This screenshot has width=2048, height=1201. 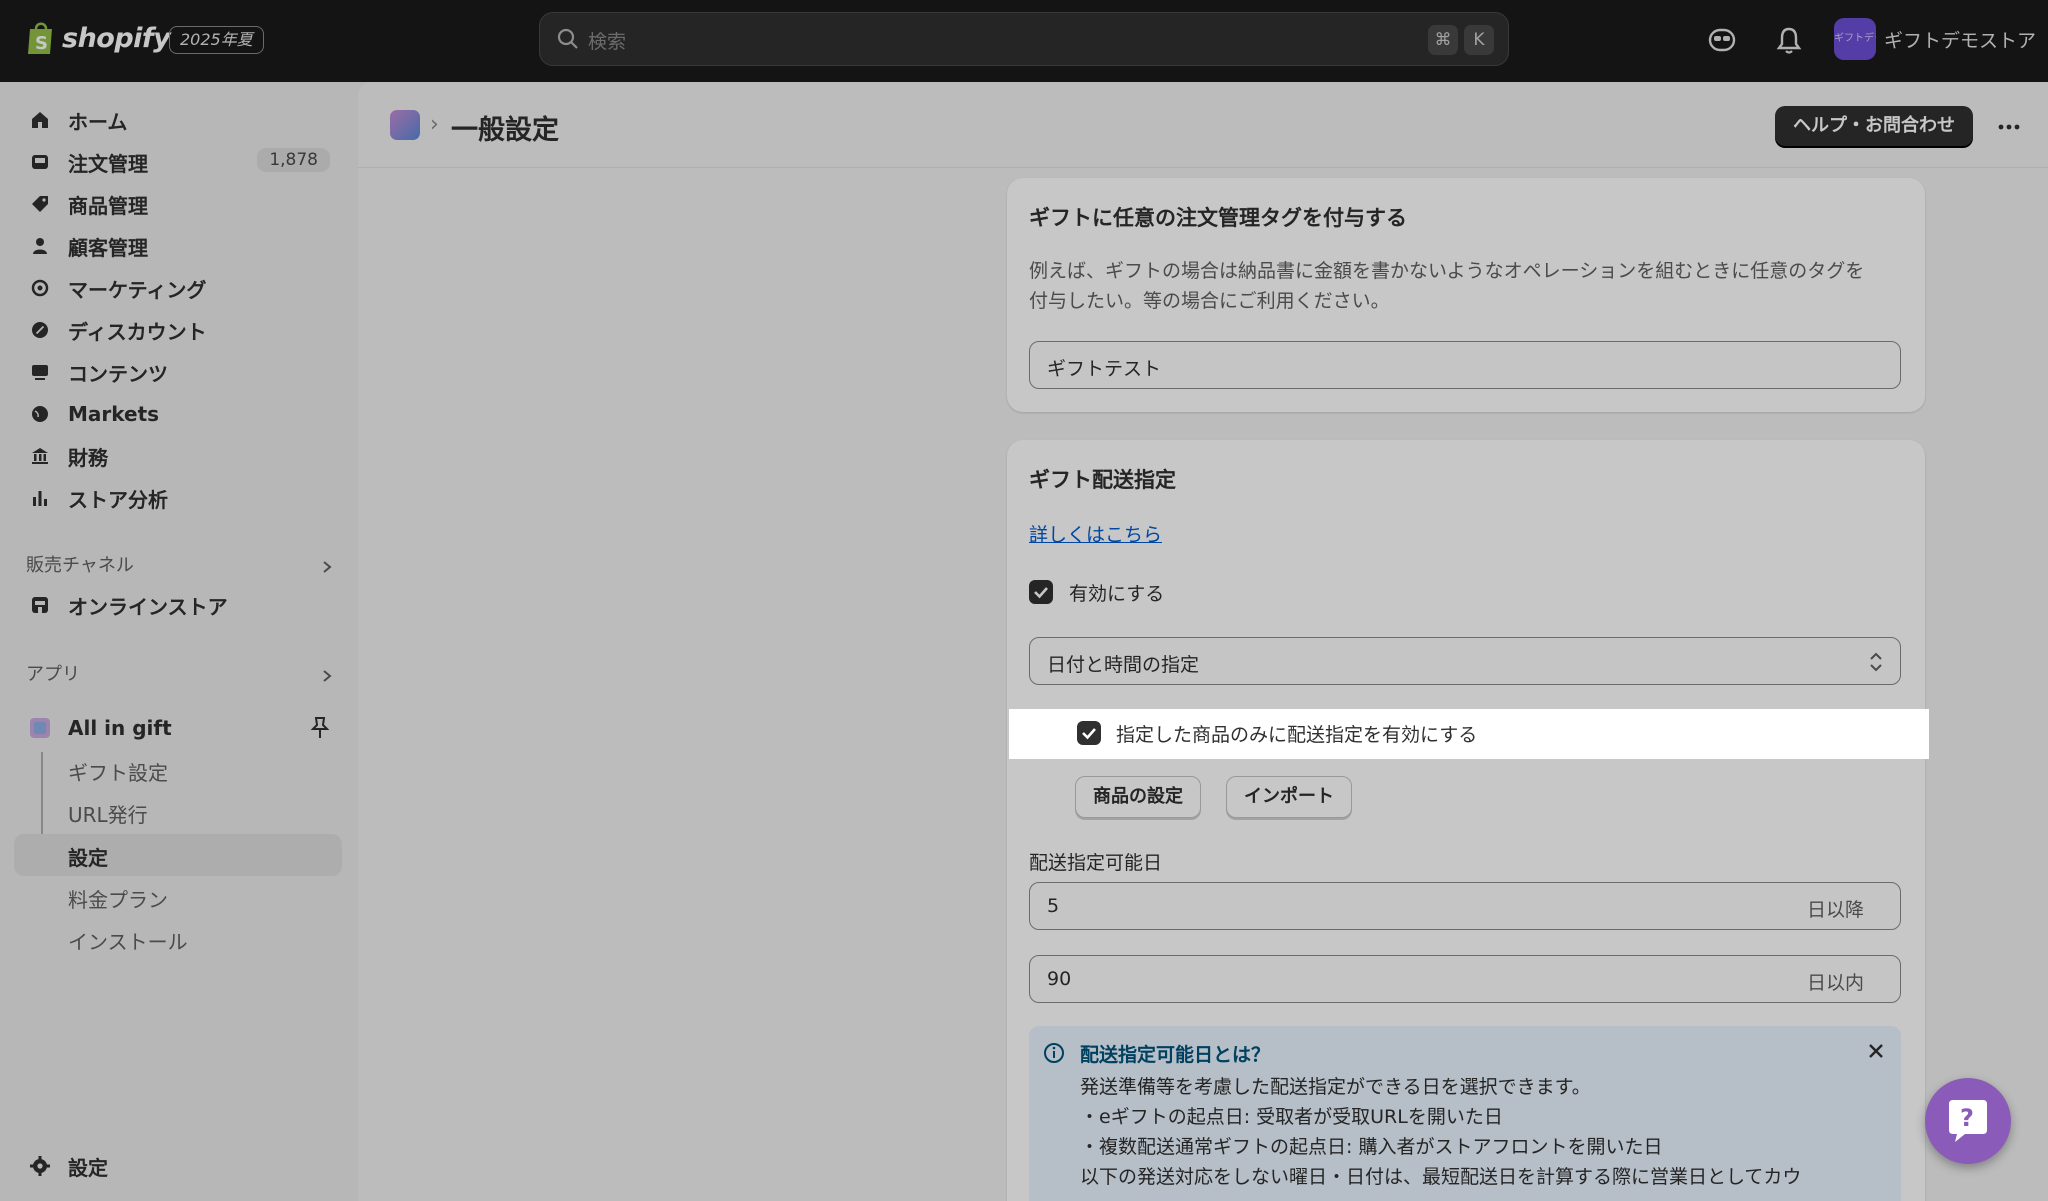 What do you see at coordinates (40, 498) in the screenshot?
I see `bar-chart-icon` at bounding box center [40, 498].